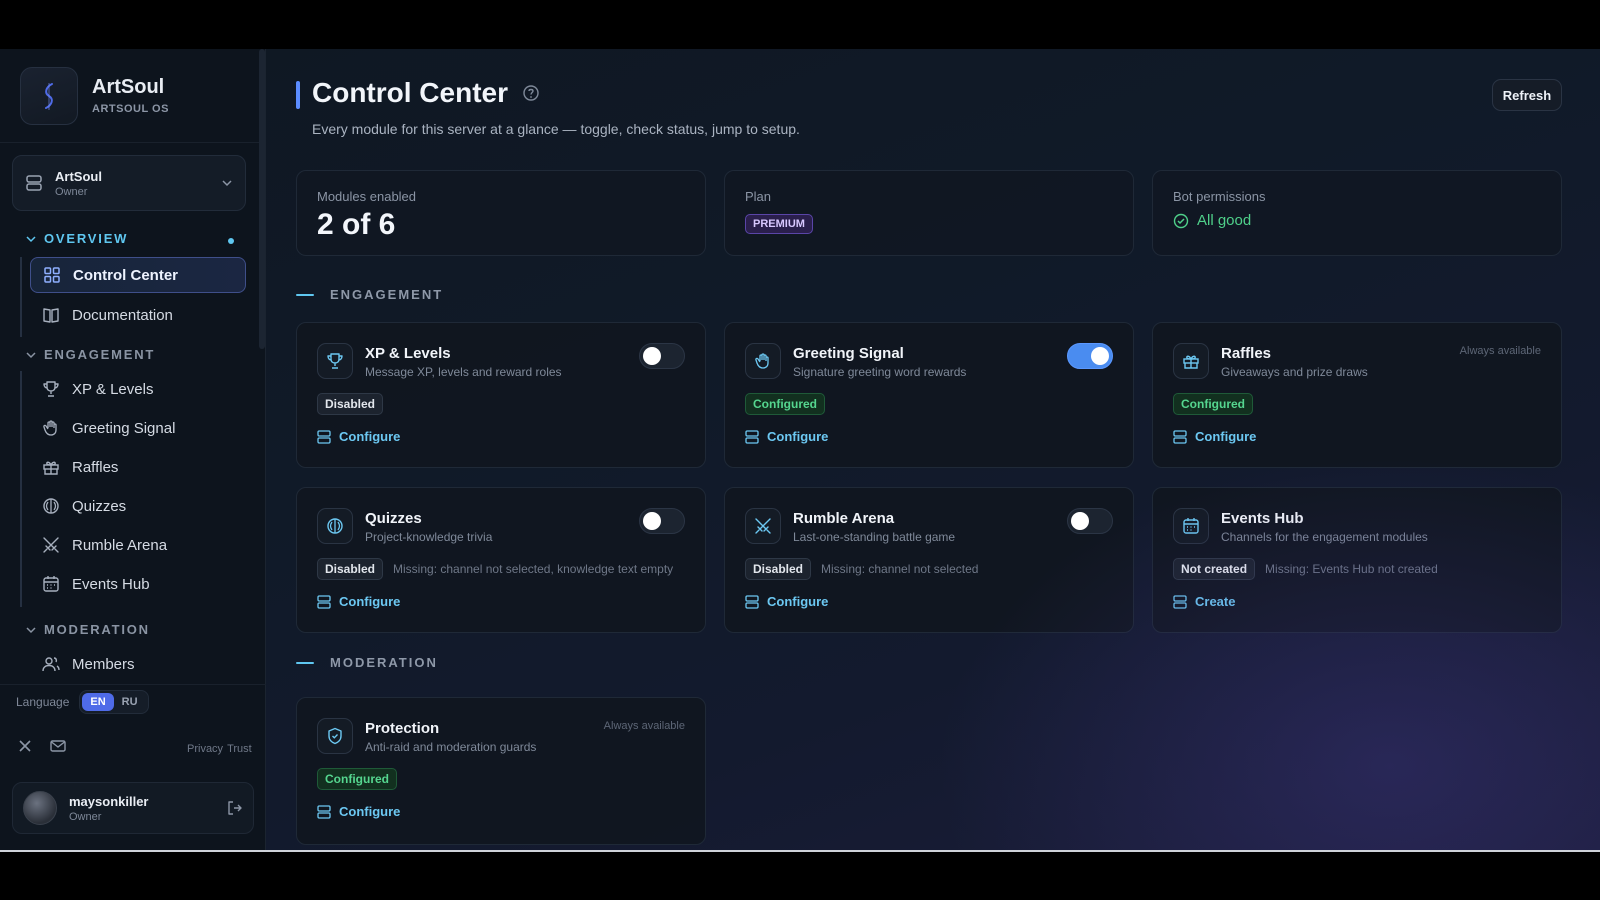 The width and height of the screenshot is (1600, 900). I want to click on nav-section-moderation: MODERATION, so click(88, 629).